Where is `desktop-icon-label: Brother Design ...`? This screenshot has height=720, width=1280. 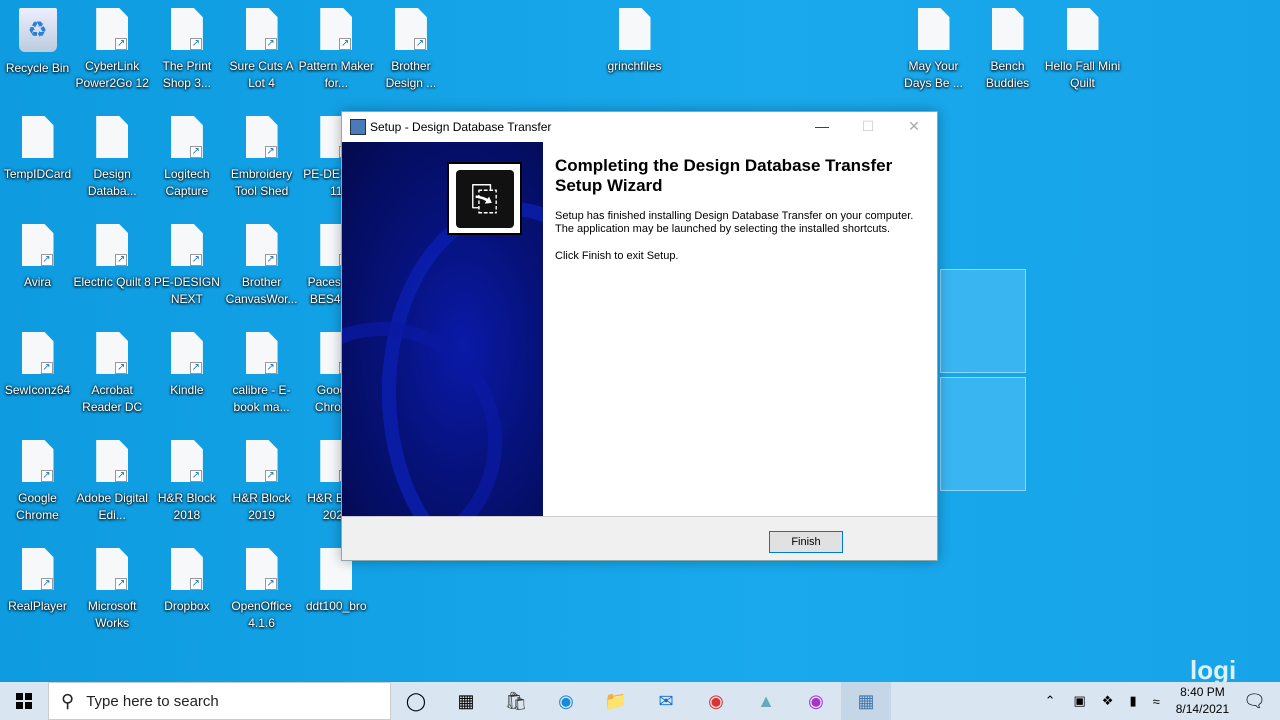 desktop-icon-label: Brother Design ... is located at coordinates (411, 74).